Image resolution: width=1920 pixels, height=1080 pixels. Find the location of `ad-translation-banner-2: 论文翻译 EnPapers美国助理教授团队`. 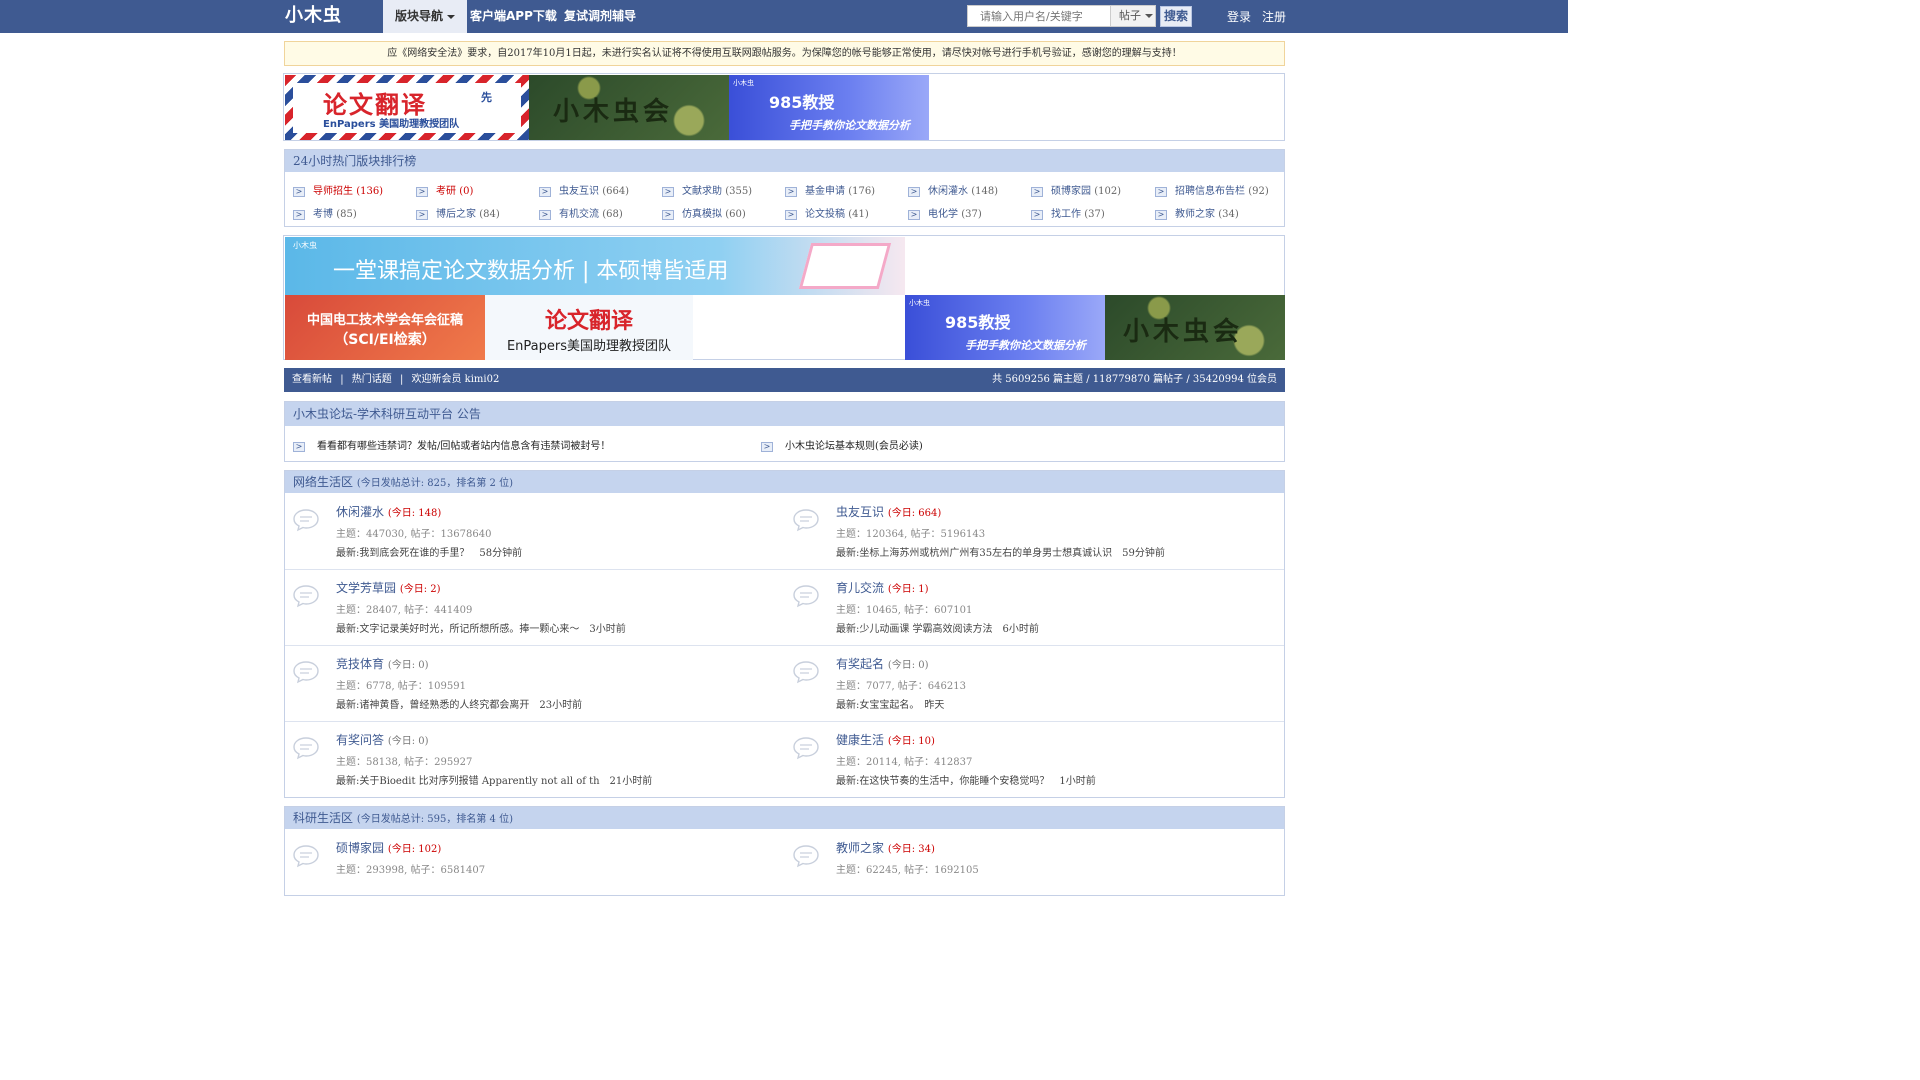

ad-translation-banner-2: 论文翻译 EnPapers美国助理教授团队 is located at coordinates (589, 327).